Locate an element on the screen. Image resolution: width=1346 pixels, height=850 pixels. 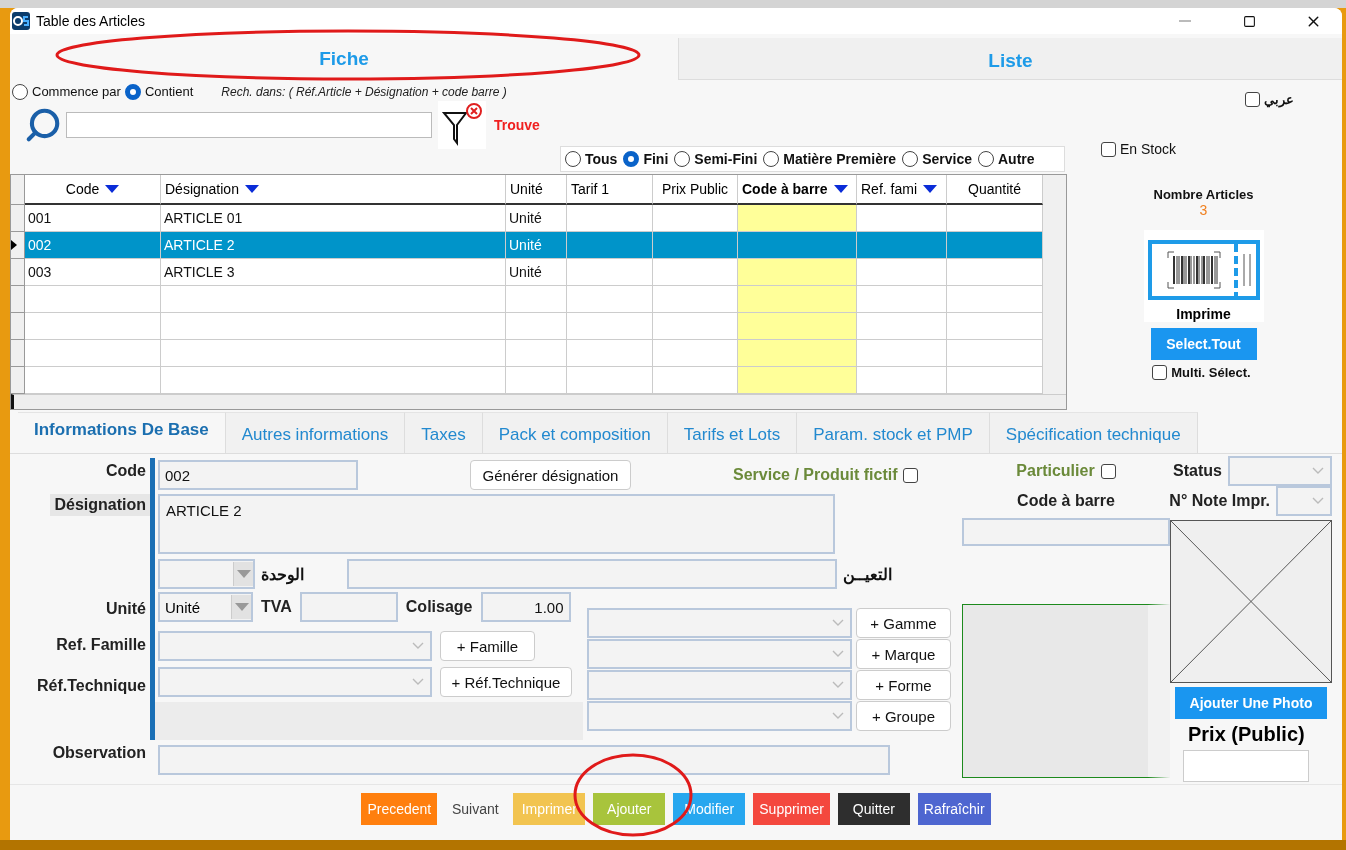
radio-option: Service is located at coordinates (937, 158).